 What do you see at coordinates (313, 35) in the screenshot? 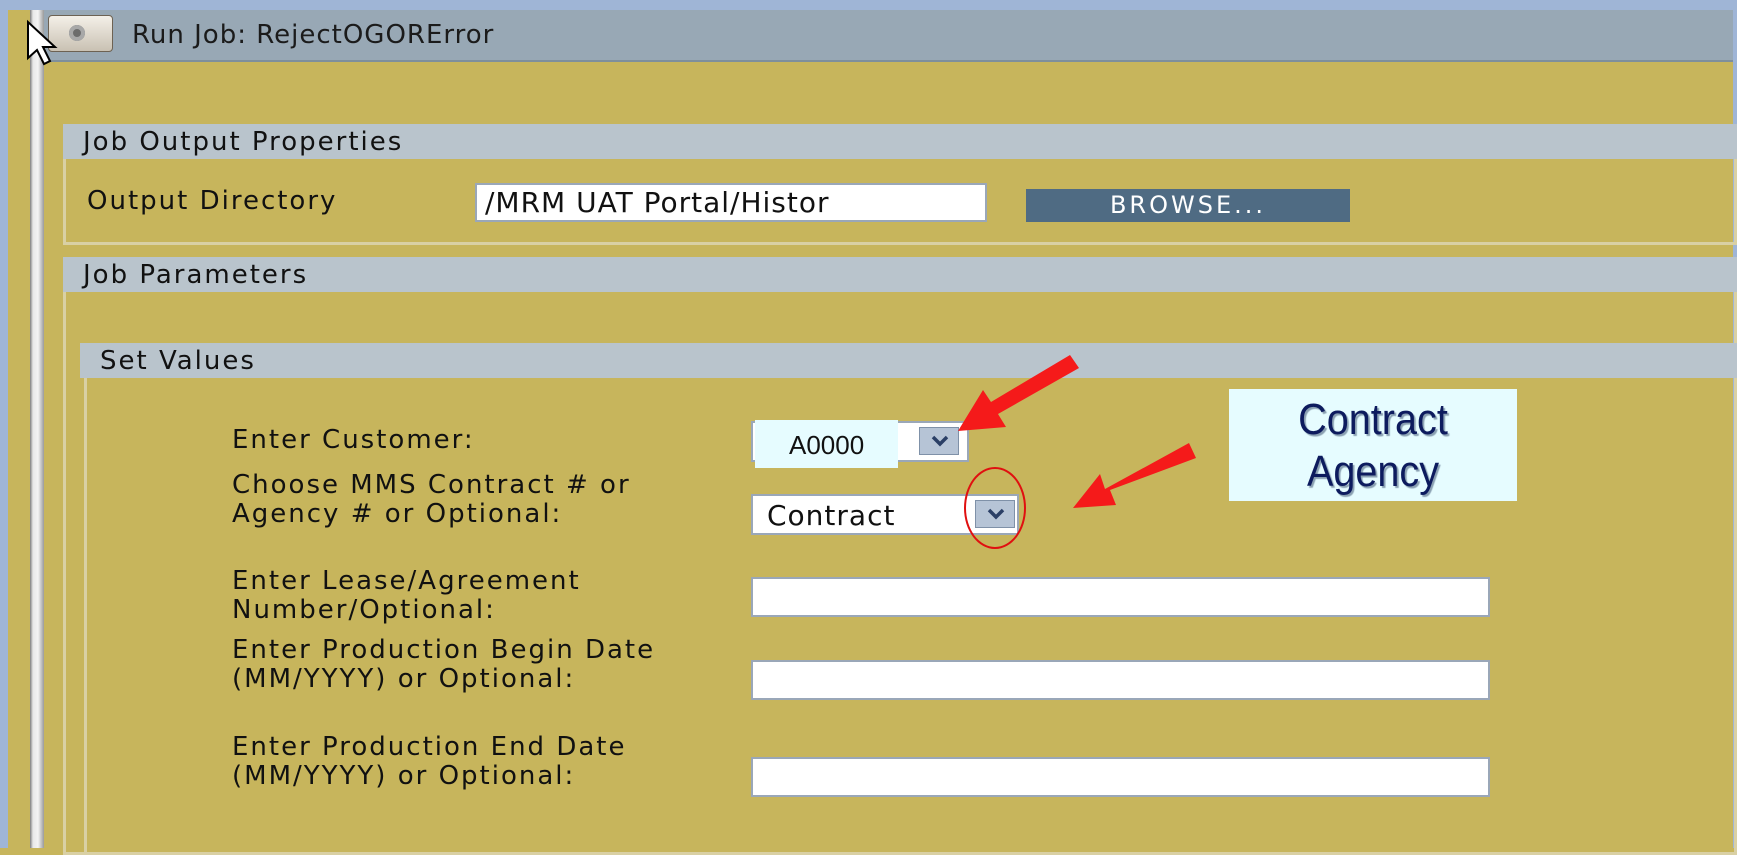
I see `window-title: Run Job: RejectOGORError` at bounding box center [313, 35].